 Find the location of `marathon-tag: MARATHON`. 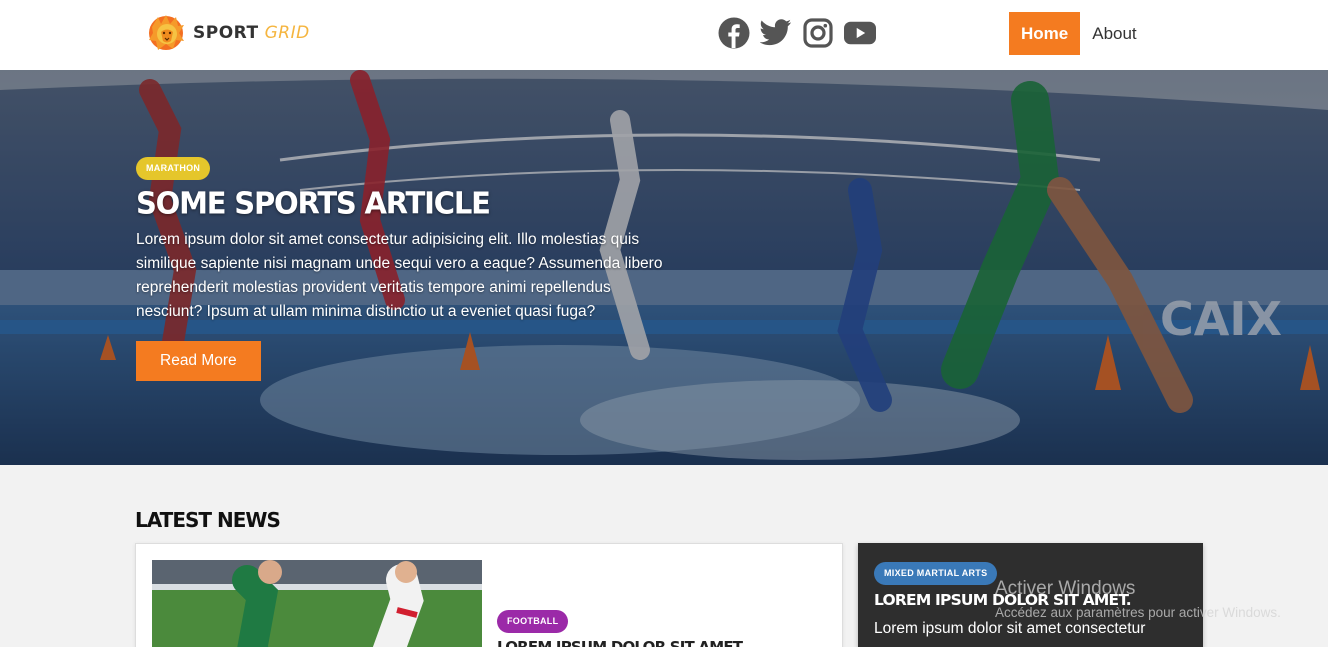

marathon-tag: MARATHON is located at coordinates (173, 168).